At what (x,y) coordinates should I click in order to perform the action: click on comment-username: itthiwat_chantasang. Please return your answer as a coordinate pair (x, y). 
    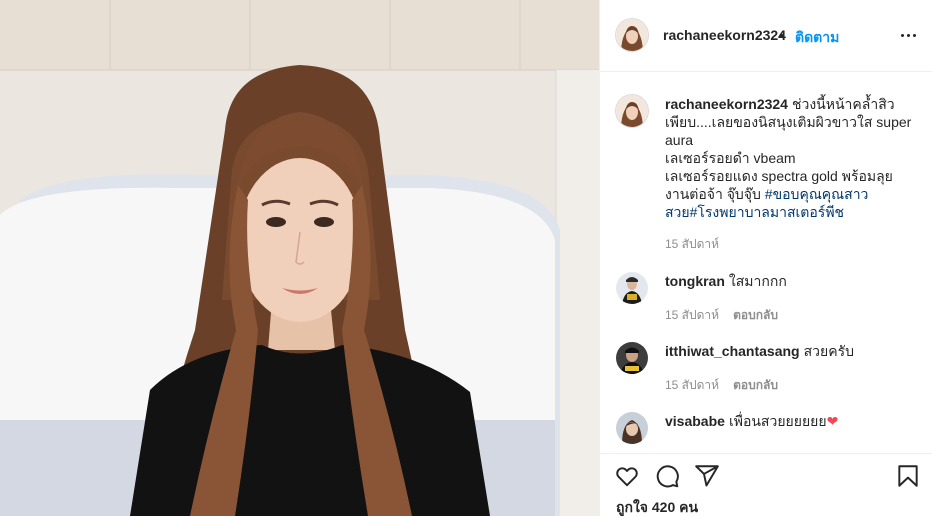
    Looking at the image, I should click on (732, 351).